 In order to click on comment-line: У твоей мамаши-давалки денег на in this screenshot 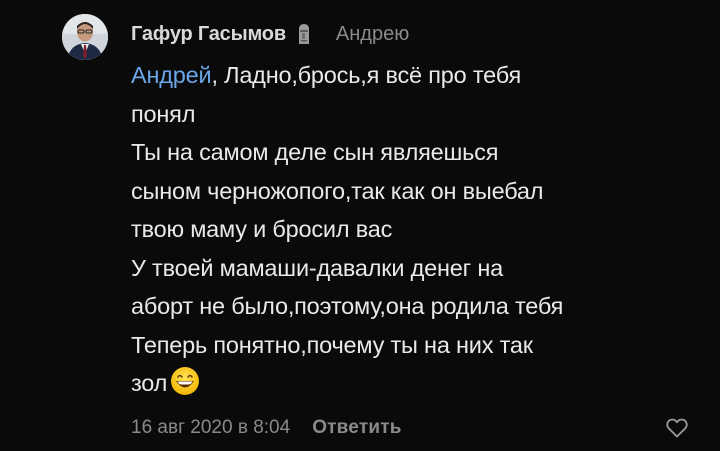, I will do `click(317, 267)`.